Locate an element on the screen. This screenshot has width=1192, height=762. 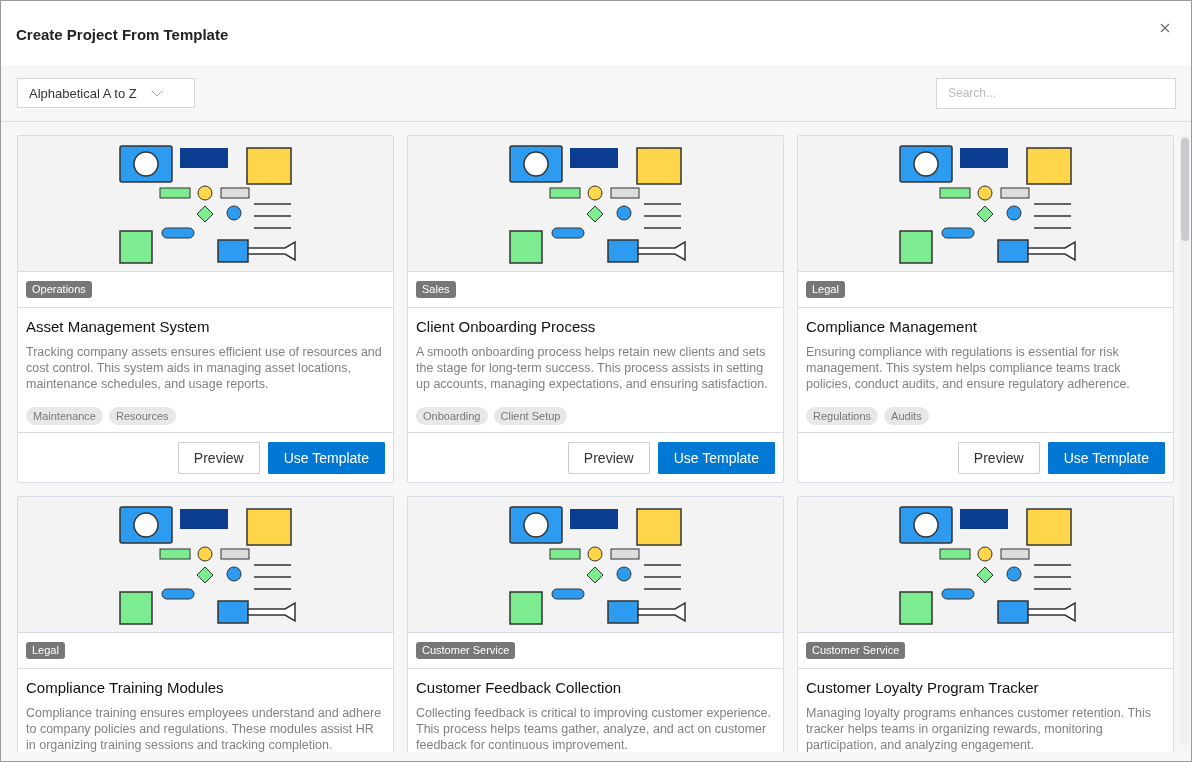
tag-chip: Client Setup is located at coordinates (530, 416).